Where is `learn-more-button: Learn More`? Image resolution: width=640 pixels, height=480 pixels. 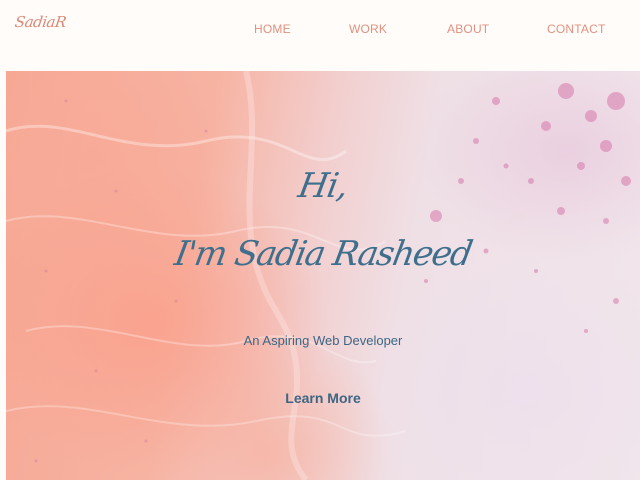 learn-more-button: Learn More is located at coordinates (323, 398).